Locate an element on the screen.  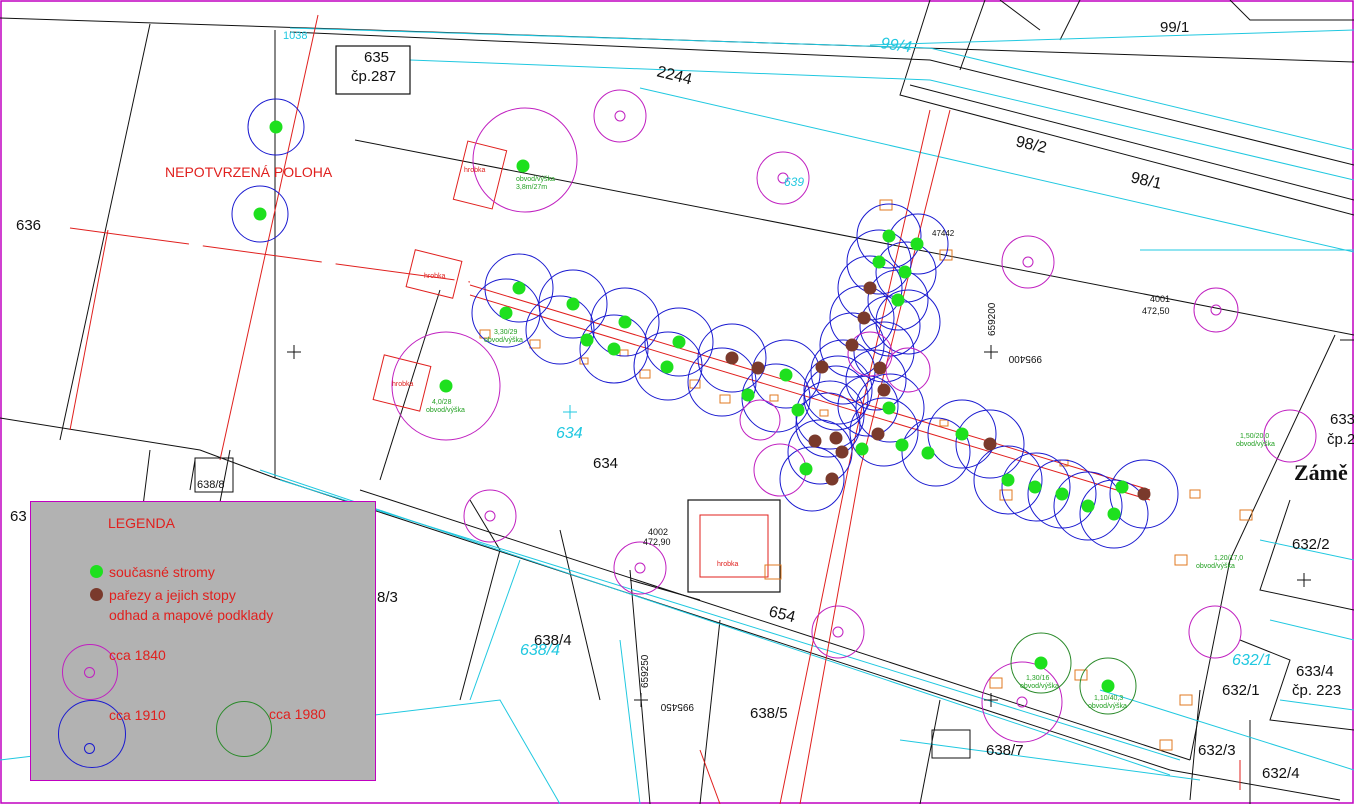
ring-1910-center-icon is located at coordinates (89, 748).